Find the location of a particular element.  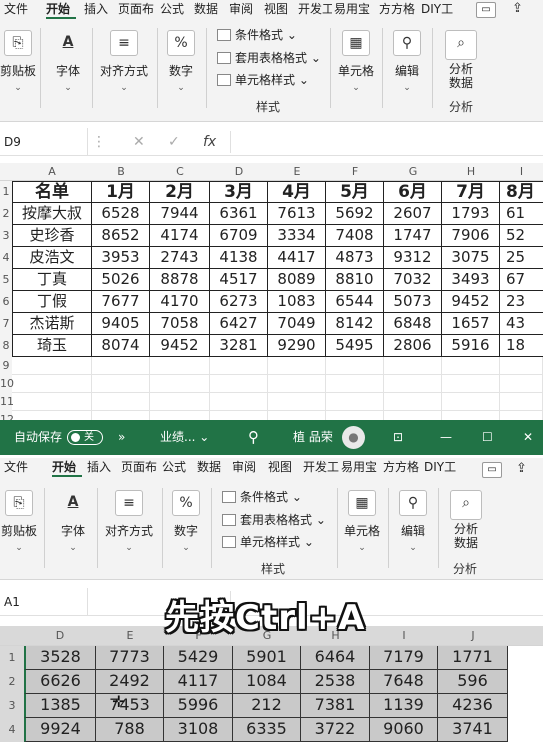

table-cell: 18 is located at coordinates (521, 346).